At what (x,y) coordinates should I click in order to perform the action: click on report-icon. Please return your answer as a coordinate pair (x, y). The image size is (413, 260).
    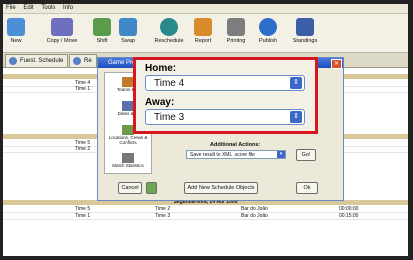
    Looking at the image, I should click on (203, 27).